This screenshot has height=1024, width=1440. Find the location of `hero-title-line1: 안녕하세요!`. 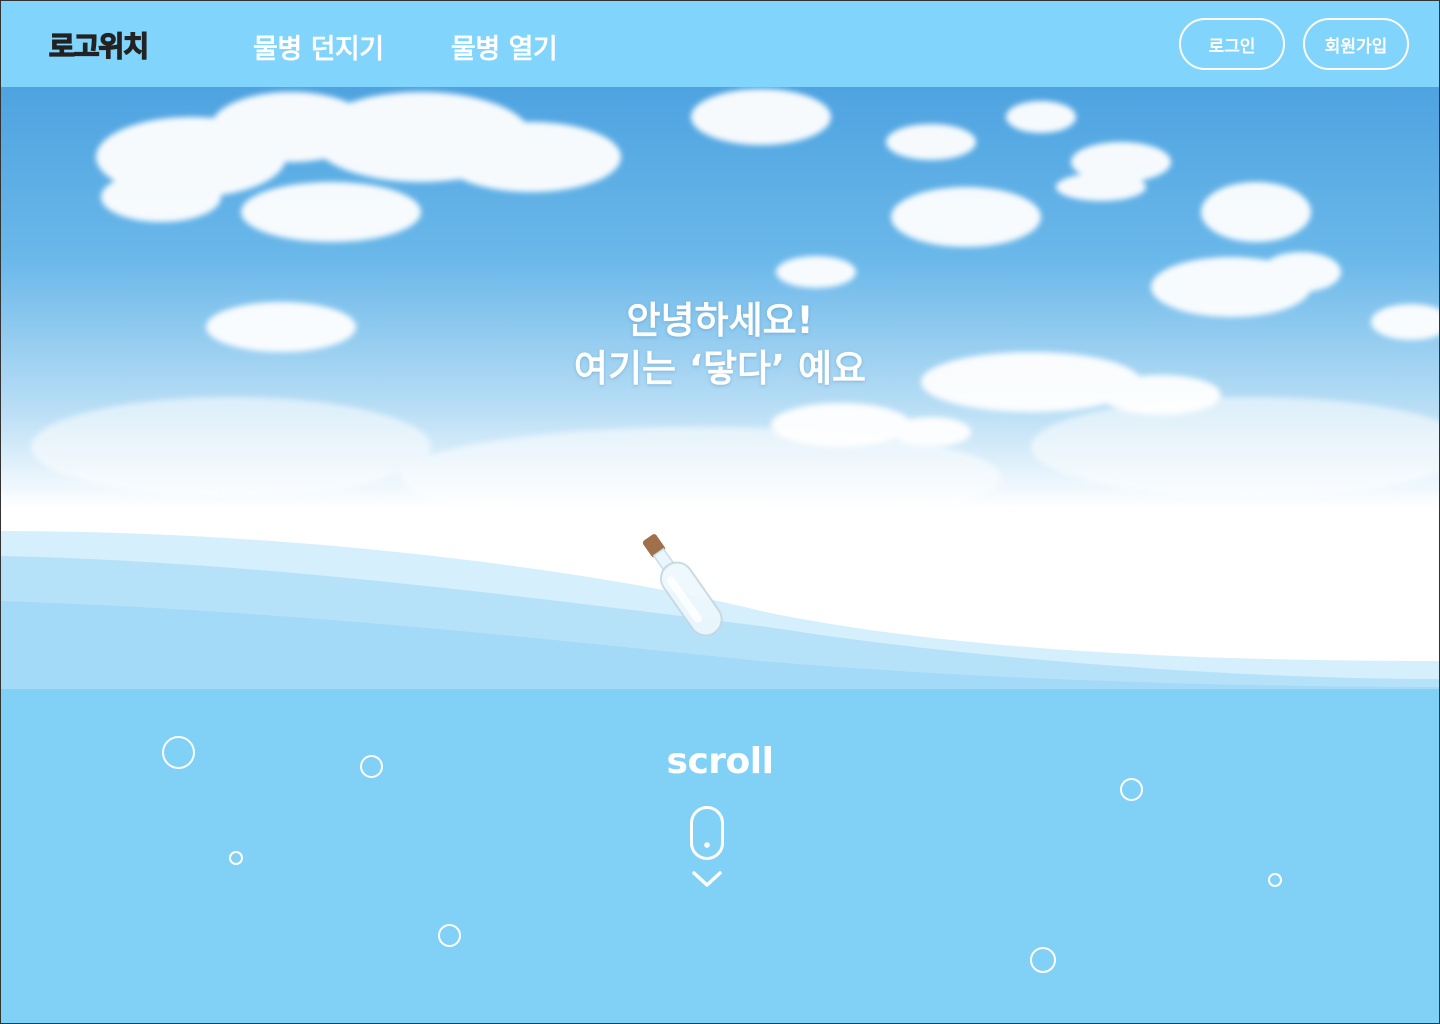

hero-title-line1: 안녕하세요! is located at coordinates (720, 320).